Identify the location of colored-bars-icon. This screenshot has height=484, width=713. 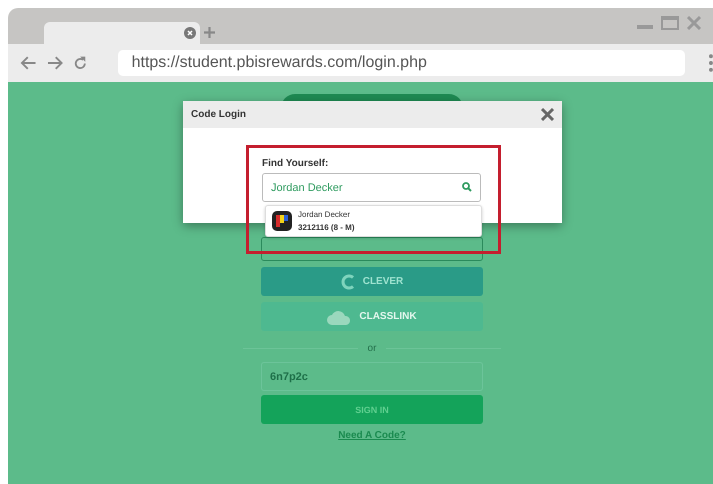
(282, 221).